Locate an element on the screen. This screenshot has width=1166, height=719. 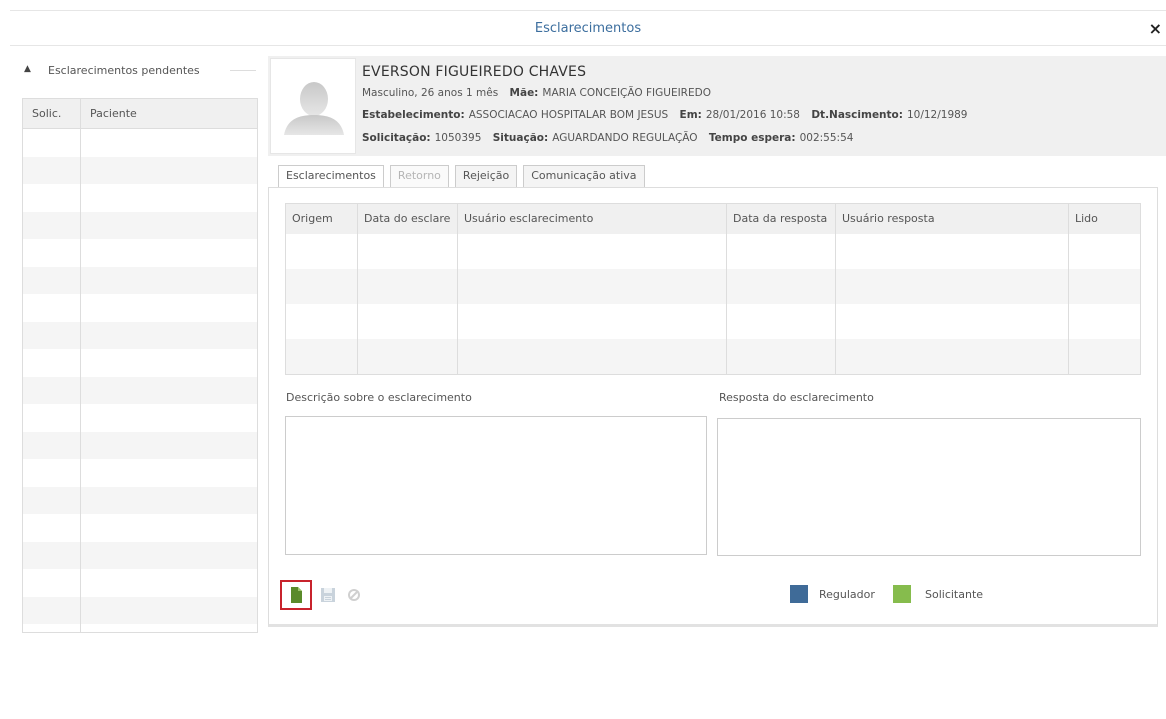
em-label: Em: is located at coordinates (690, 115).